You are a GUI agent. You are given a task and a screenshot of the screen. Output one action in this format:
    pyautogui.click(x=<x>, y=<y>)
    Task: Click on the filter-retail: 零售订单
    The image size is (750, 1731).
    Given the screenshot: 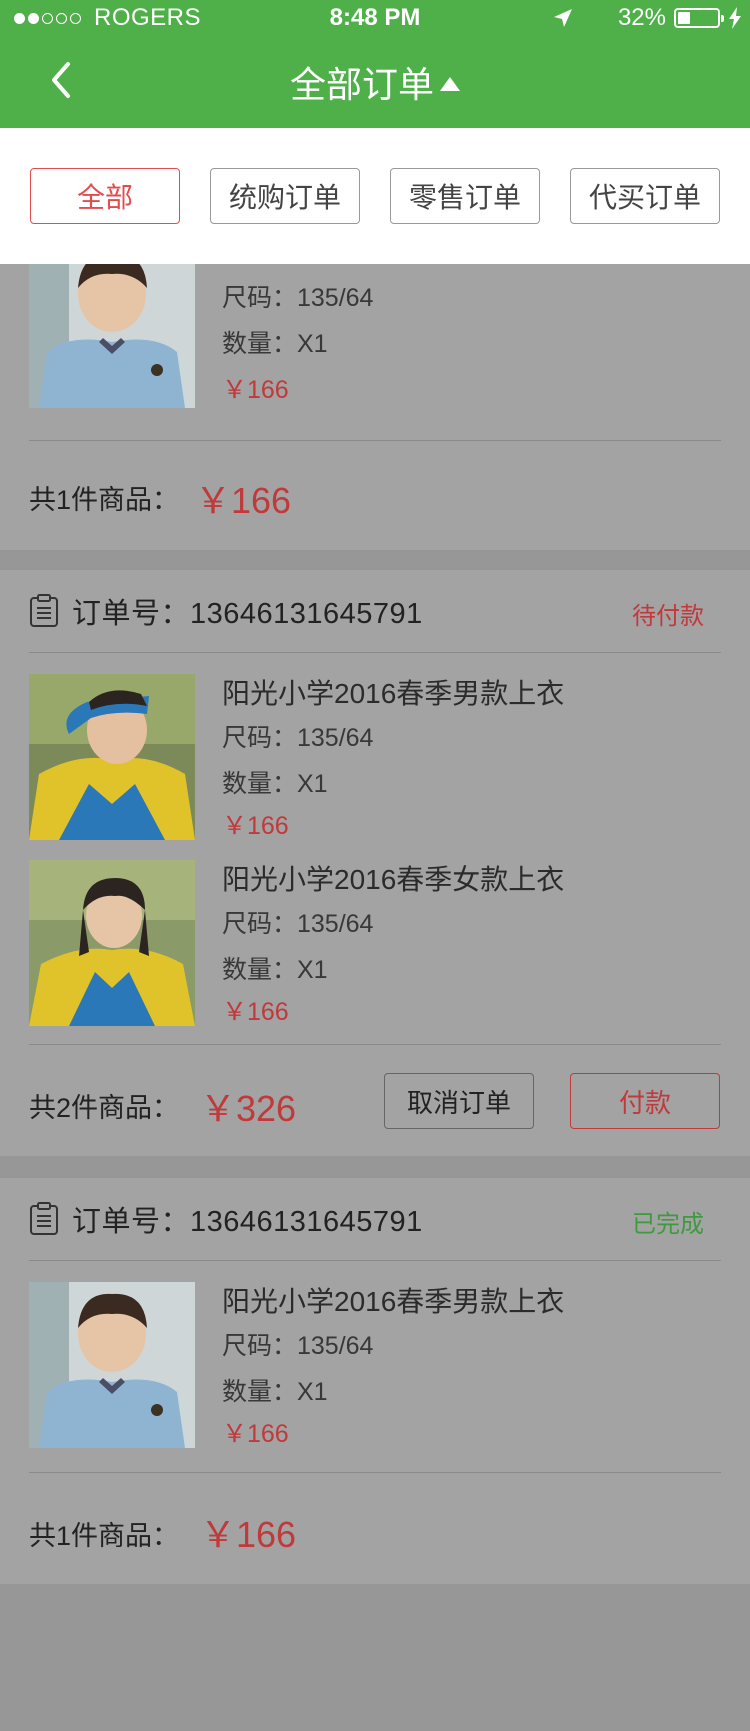 What is the action you would take?
    pyautogui.click(x=465, y=196)
    